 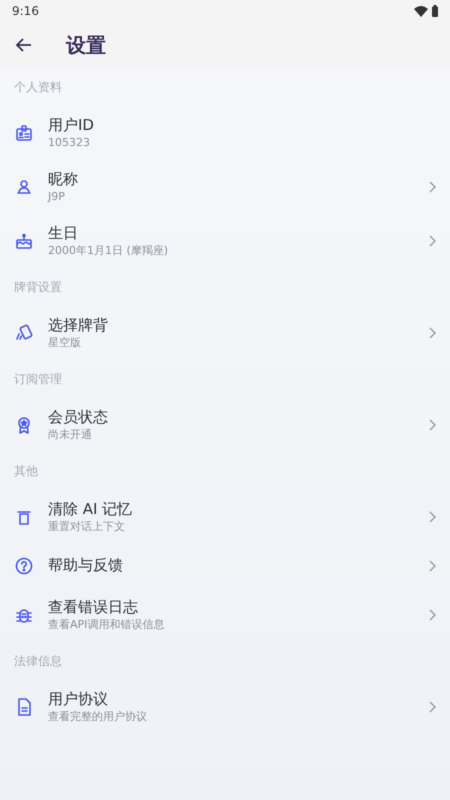 I want to click on settings-item: 用户ID 105323, so click(x=225, y=133).